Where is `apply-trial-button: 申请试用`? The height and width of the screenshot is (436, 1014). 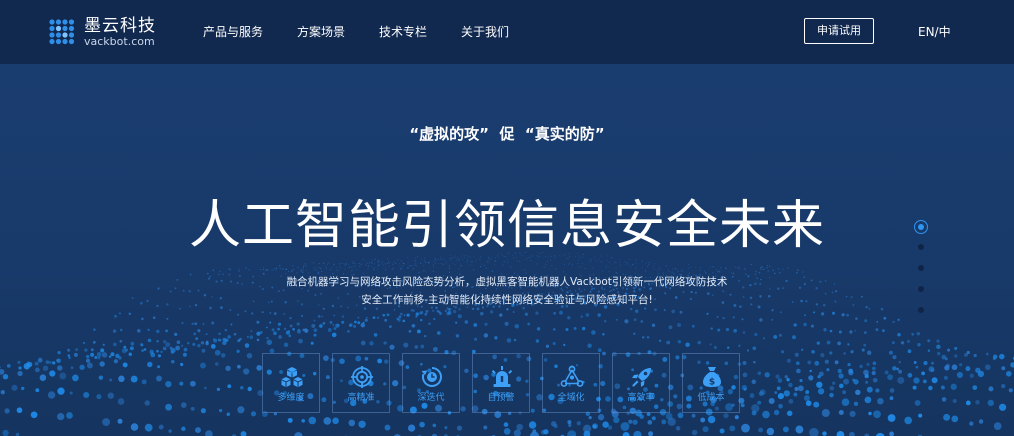 apply-trial-button: 申请试用 is located at coordinates (839, 31).